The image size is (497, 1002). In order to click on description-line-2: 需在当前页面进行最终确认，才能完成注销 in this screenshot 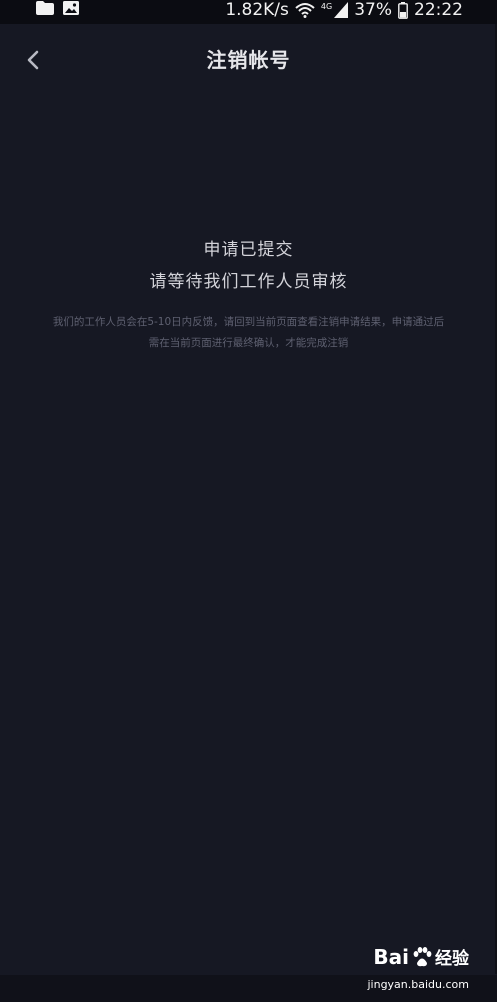, I will do `click(248, 343)`.